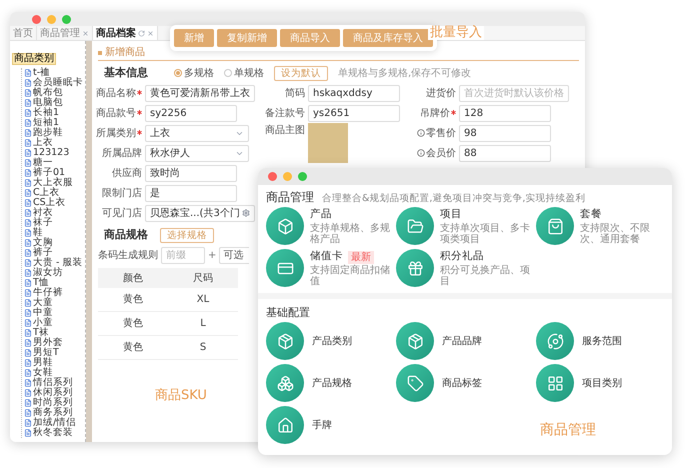 The height and width of the screenshot is (468, 687). I want to click on tree-item: 加绒/情侣, so click(54, 423).